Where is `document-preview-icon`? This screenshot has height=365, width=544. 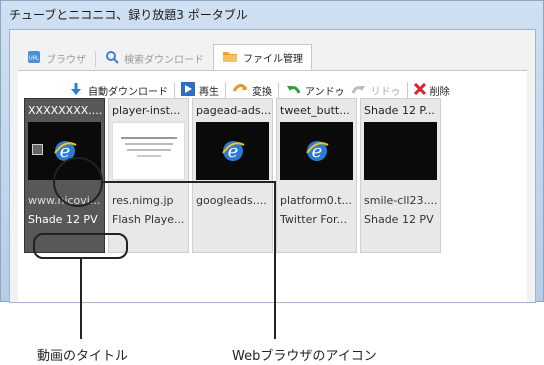
document-preview-icon is located at coordinates (149, 147).